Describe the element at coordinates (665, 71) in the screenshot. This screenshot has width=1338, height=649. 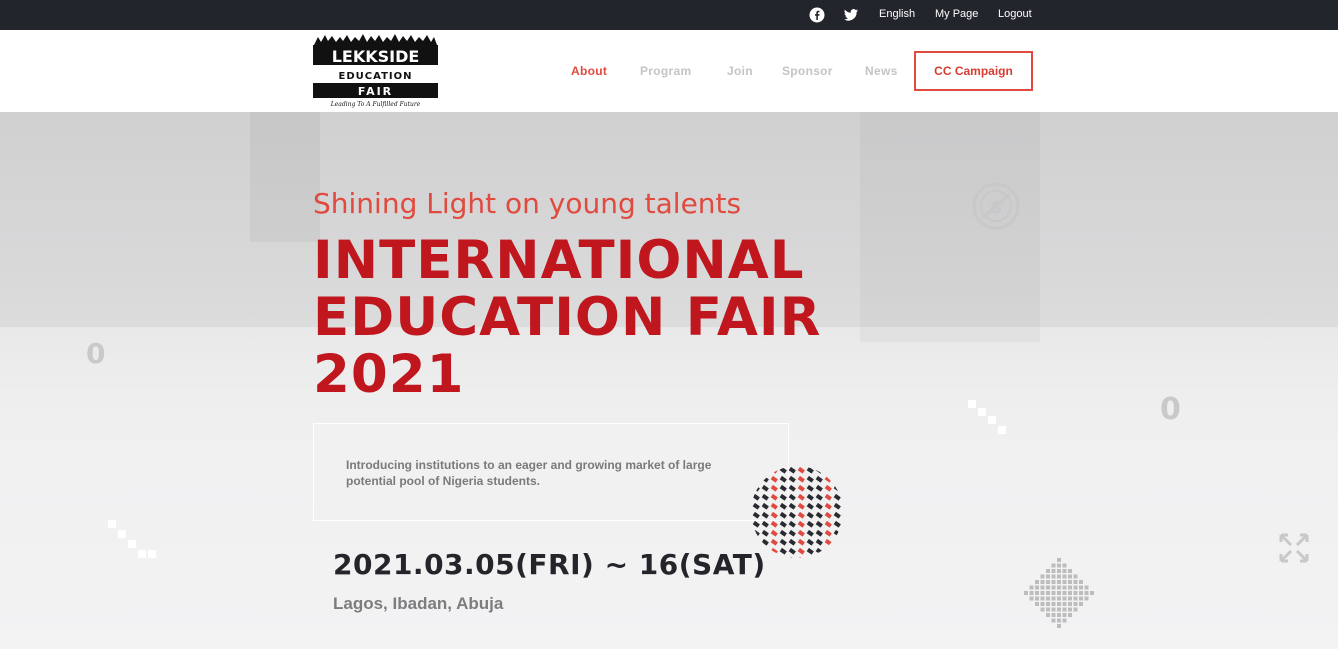
I see `nav-program: Program` at that location.